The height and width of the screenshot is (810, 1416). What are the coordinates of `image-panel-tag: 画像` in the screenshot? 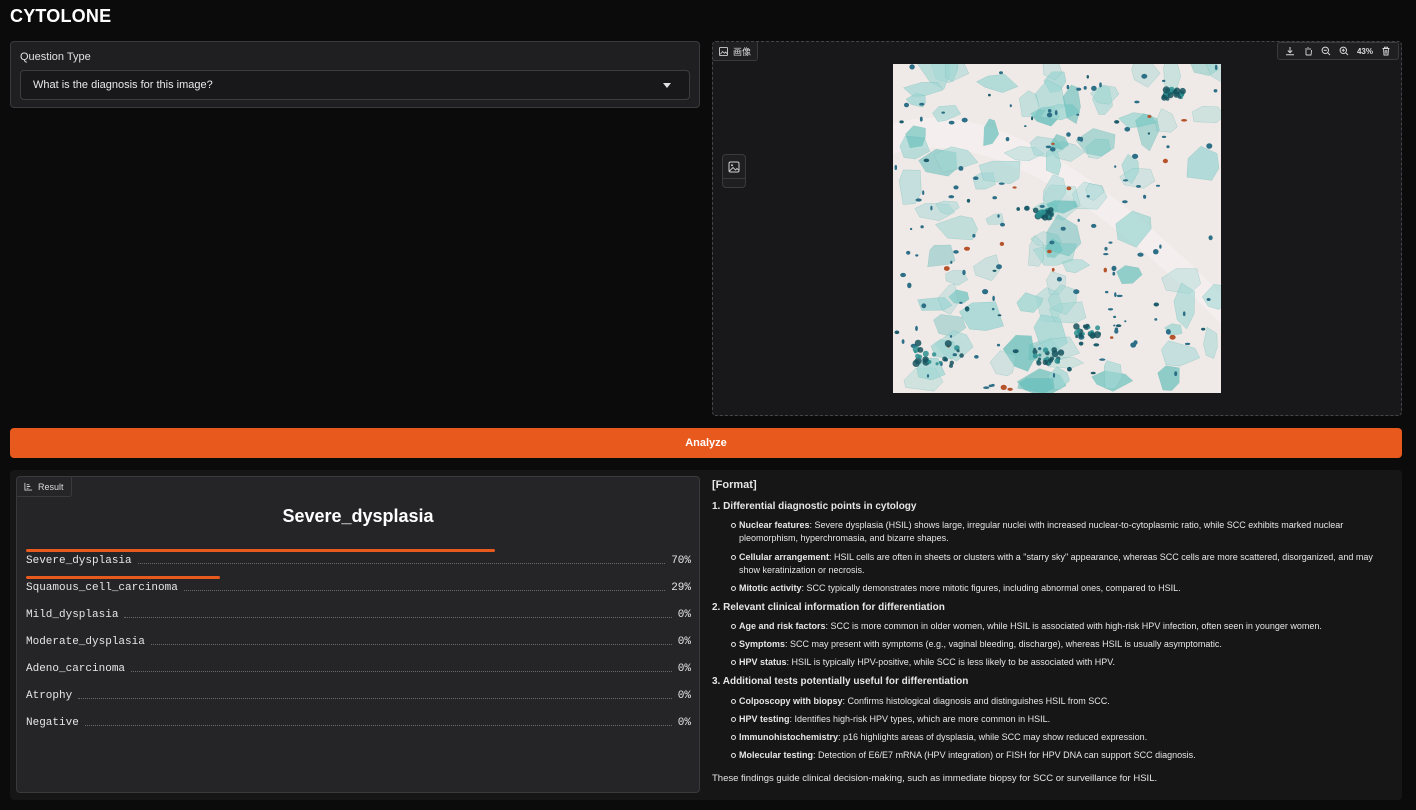 It's located at (736, 51).